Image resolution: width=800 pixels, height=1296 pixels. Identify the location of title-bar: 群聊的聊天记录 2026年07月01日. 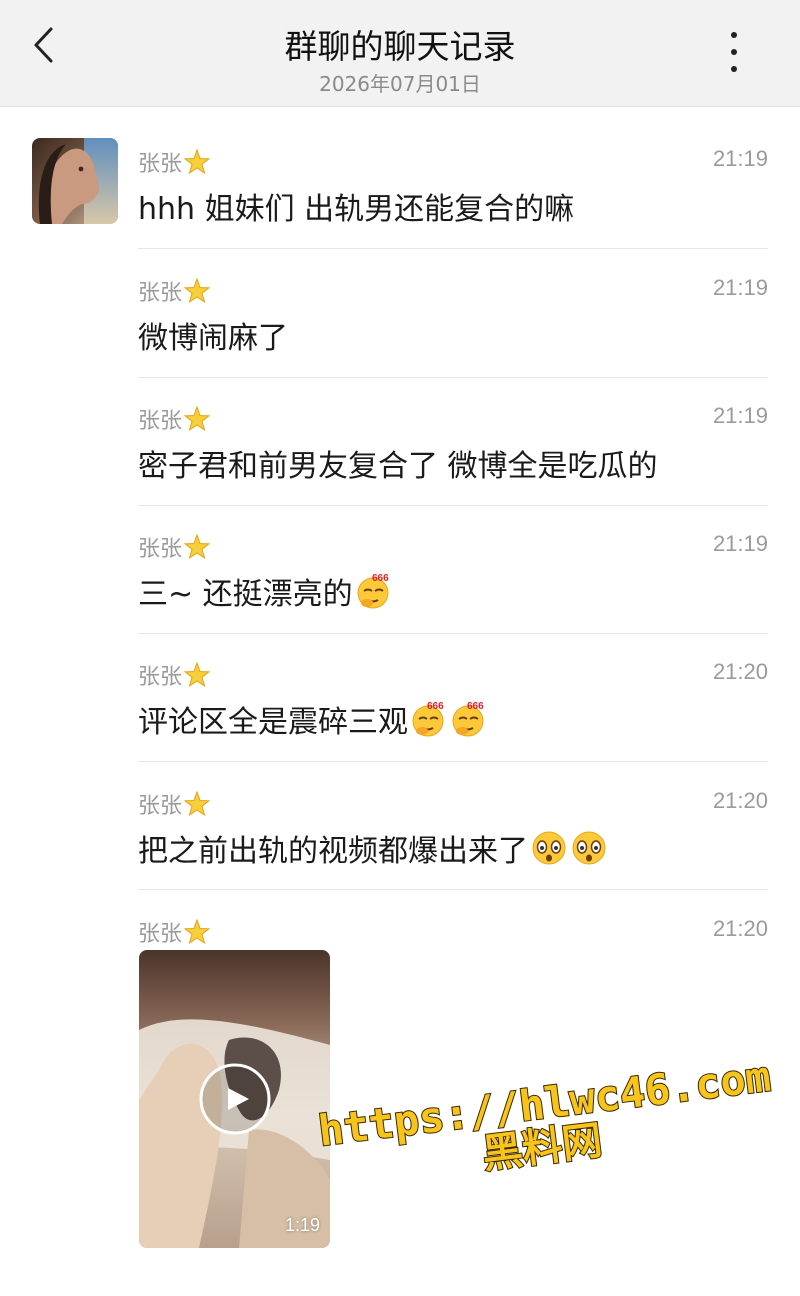
(400, 53).